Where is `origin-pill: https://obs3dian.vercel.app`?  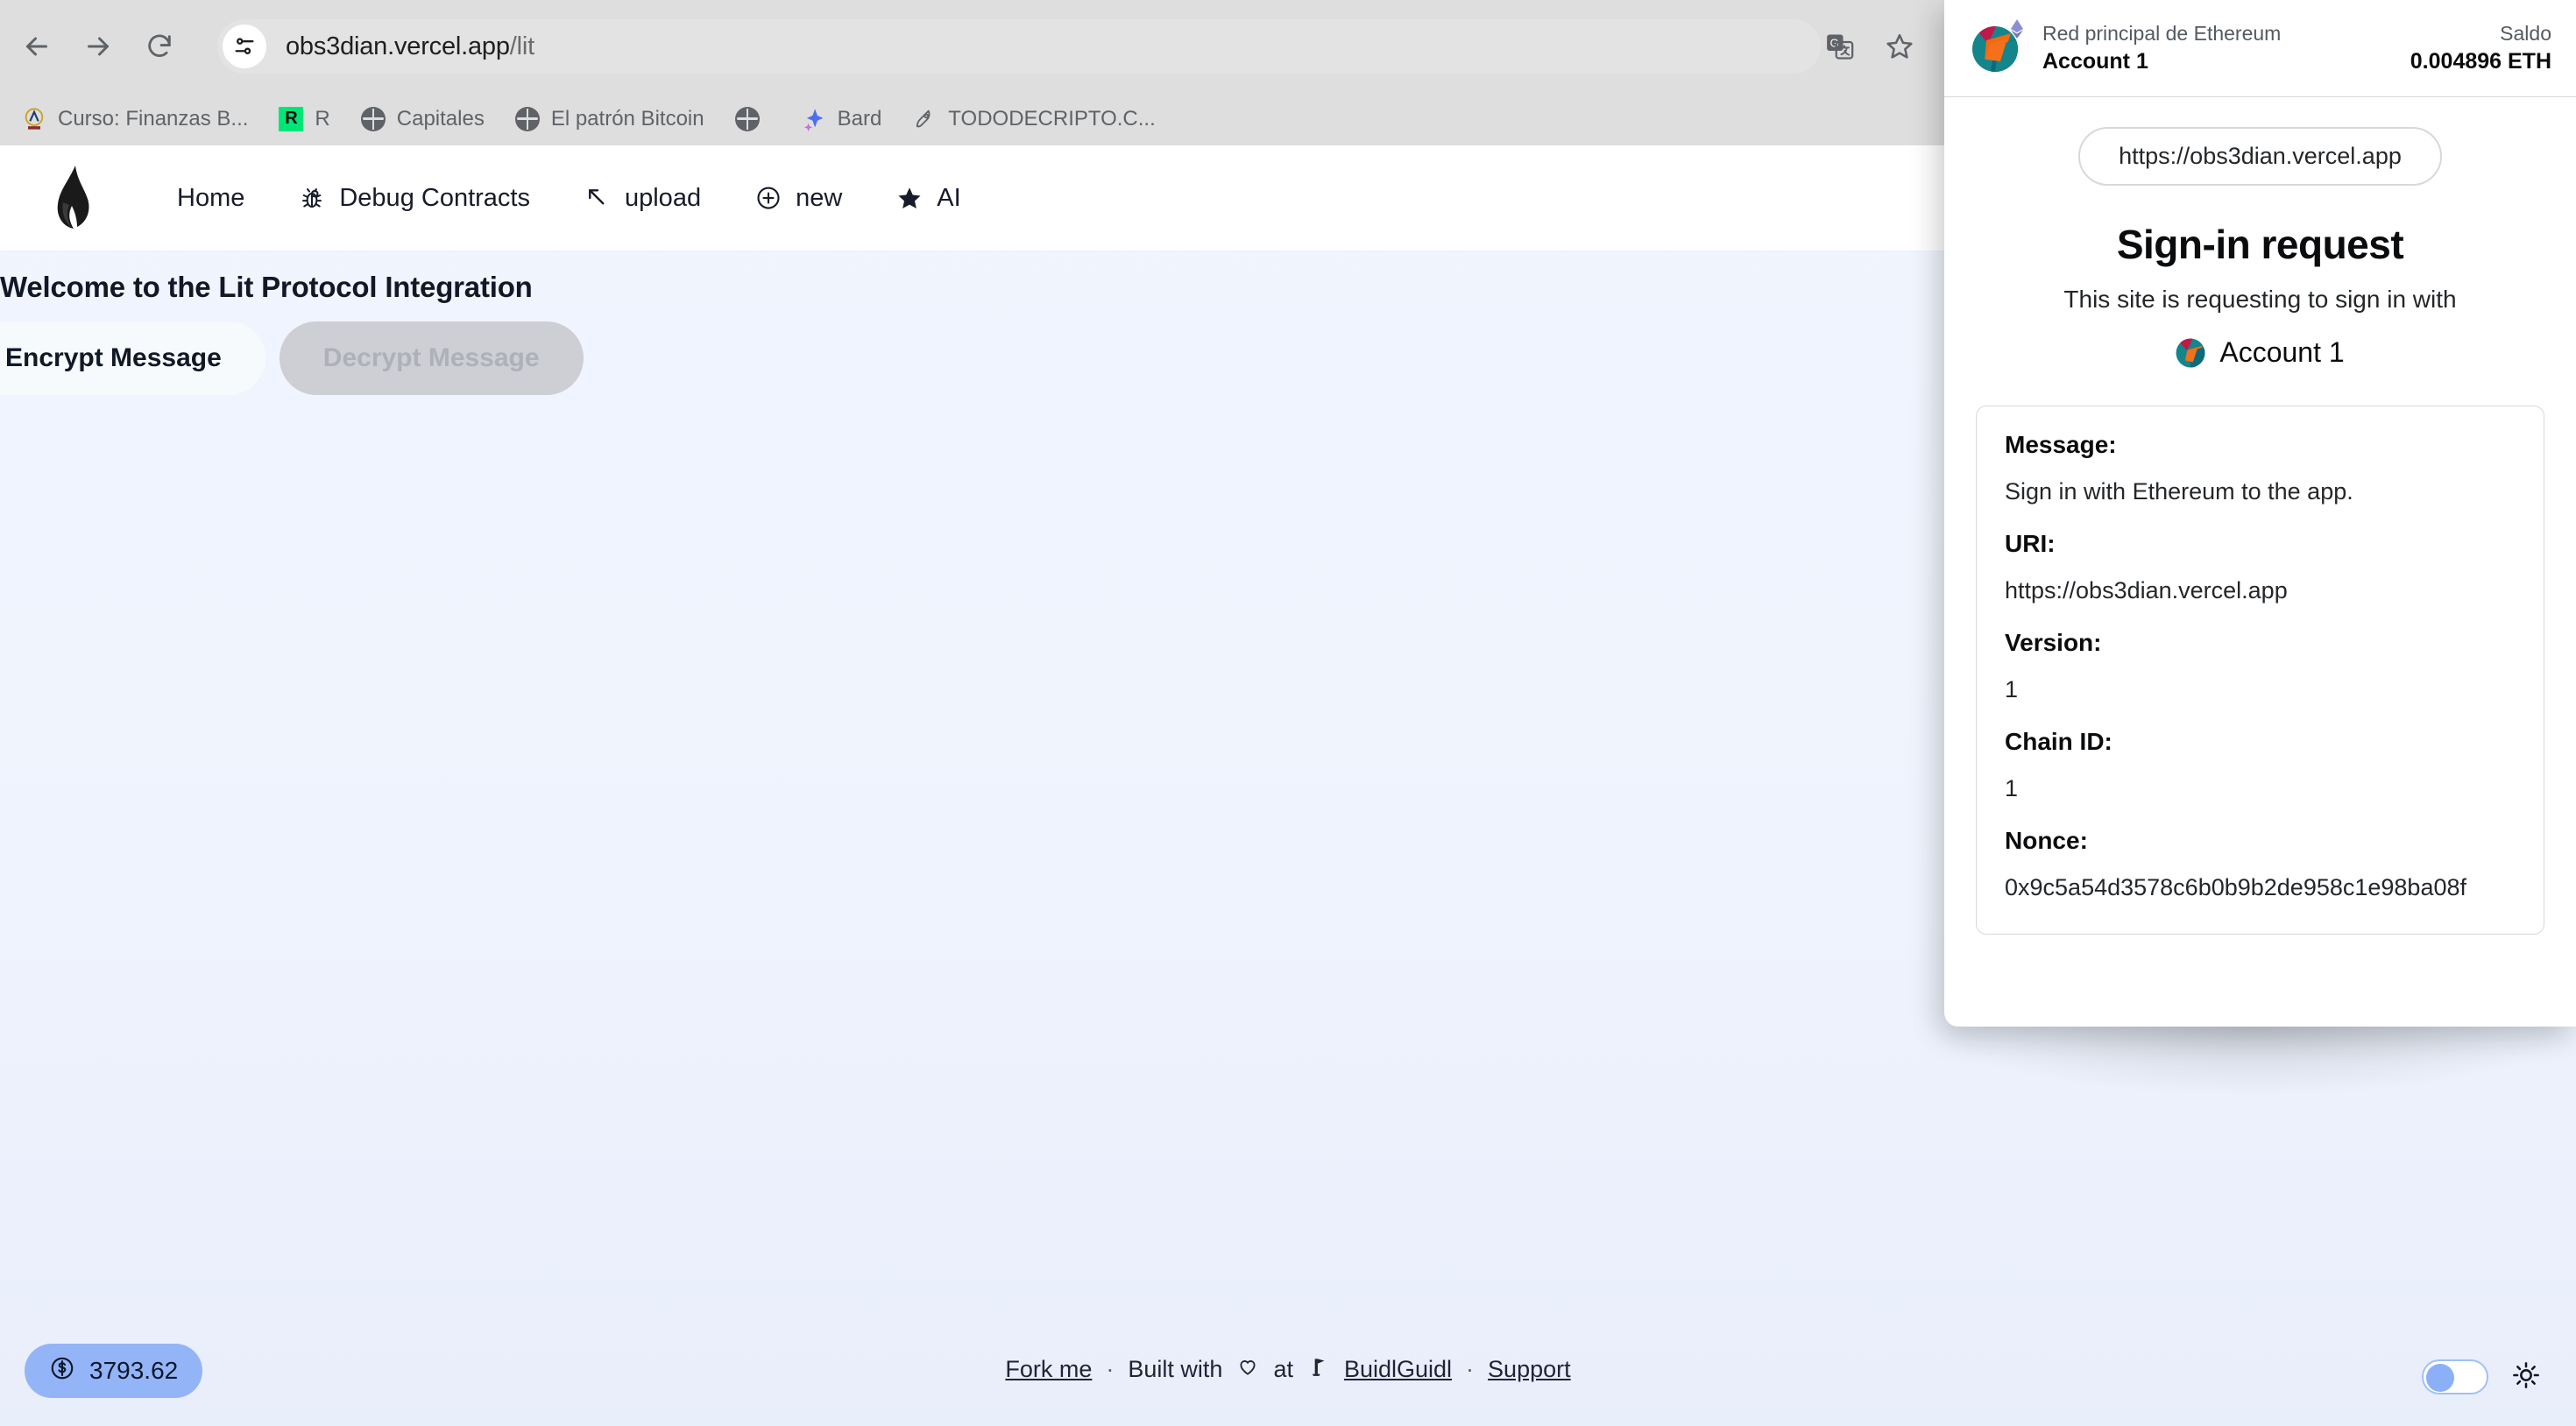
origin-pill: https://obs3dian.vercel.app is located at coordinates (2260, 156).